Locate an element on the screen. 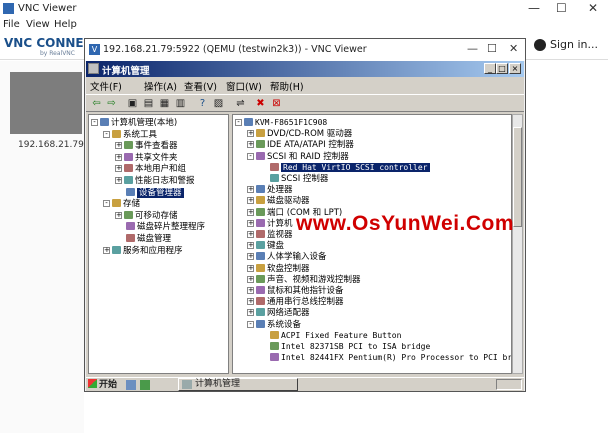 This screenshot has height=433, width=608. start-button: 开始 is located at coordinates (102, 385).